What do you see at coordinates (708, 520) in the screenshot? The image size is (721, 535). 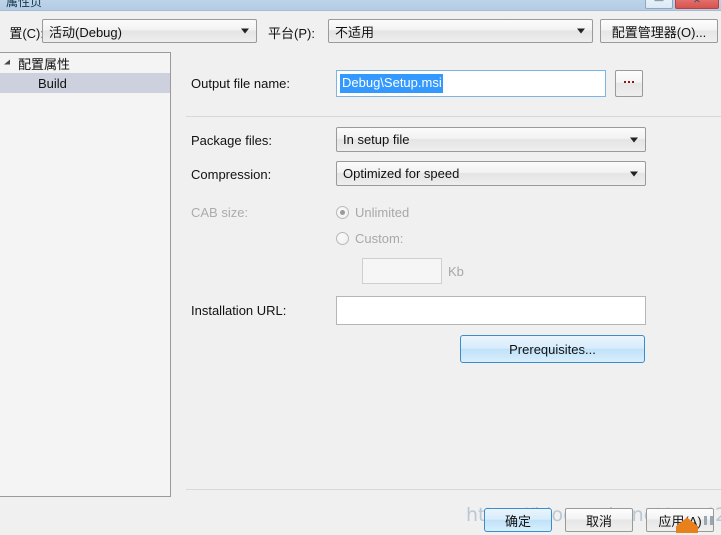 I see `tray-overflow-icon` at bounding box center [708, 520].